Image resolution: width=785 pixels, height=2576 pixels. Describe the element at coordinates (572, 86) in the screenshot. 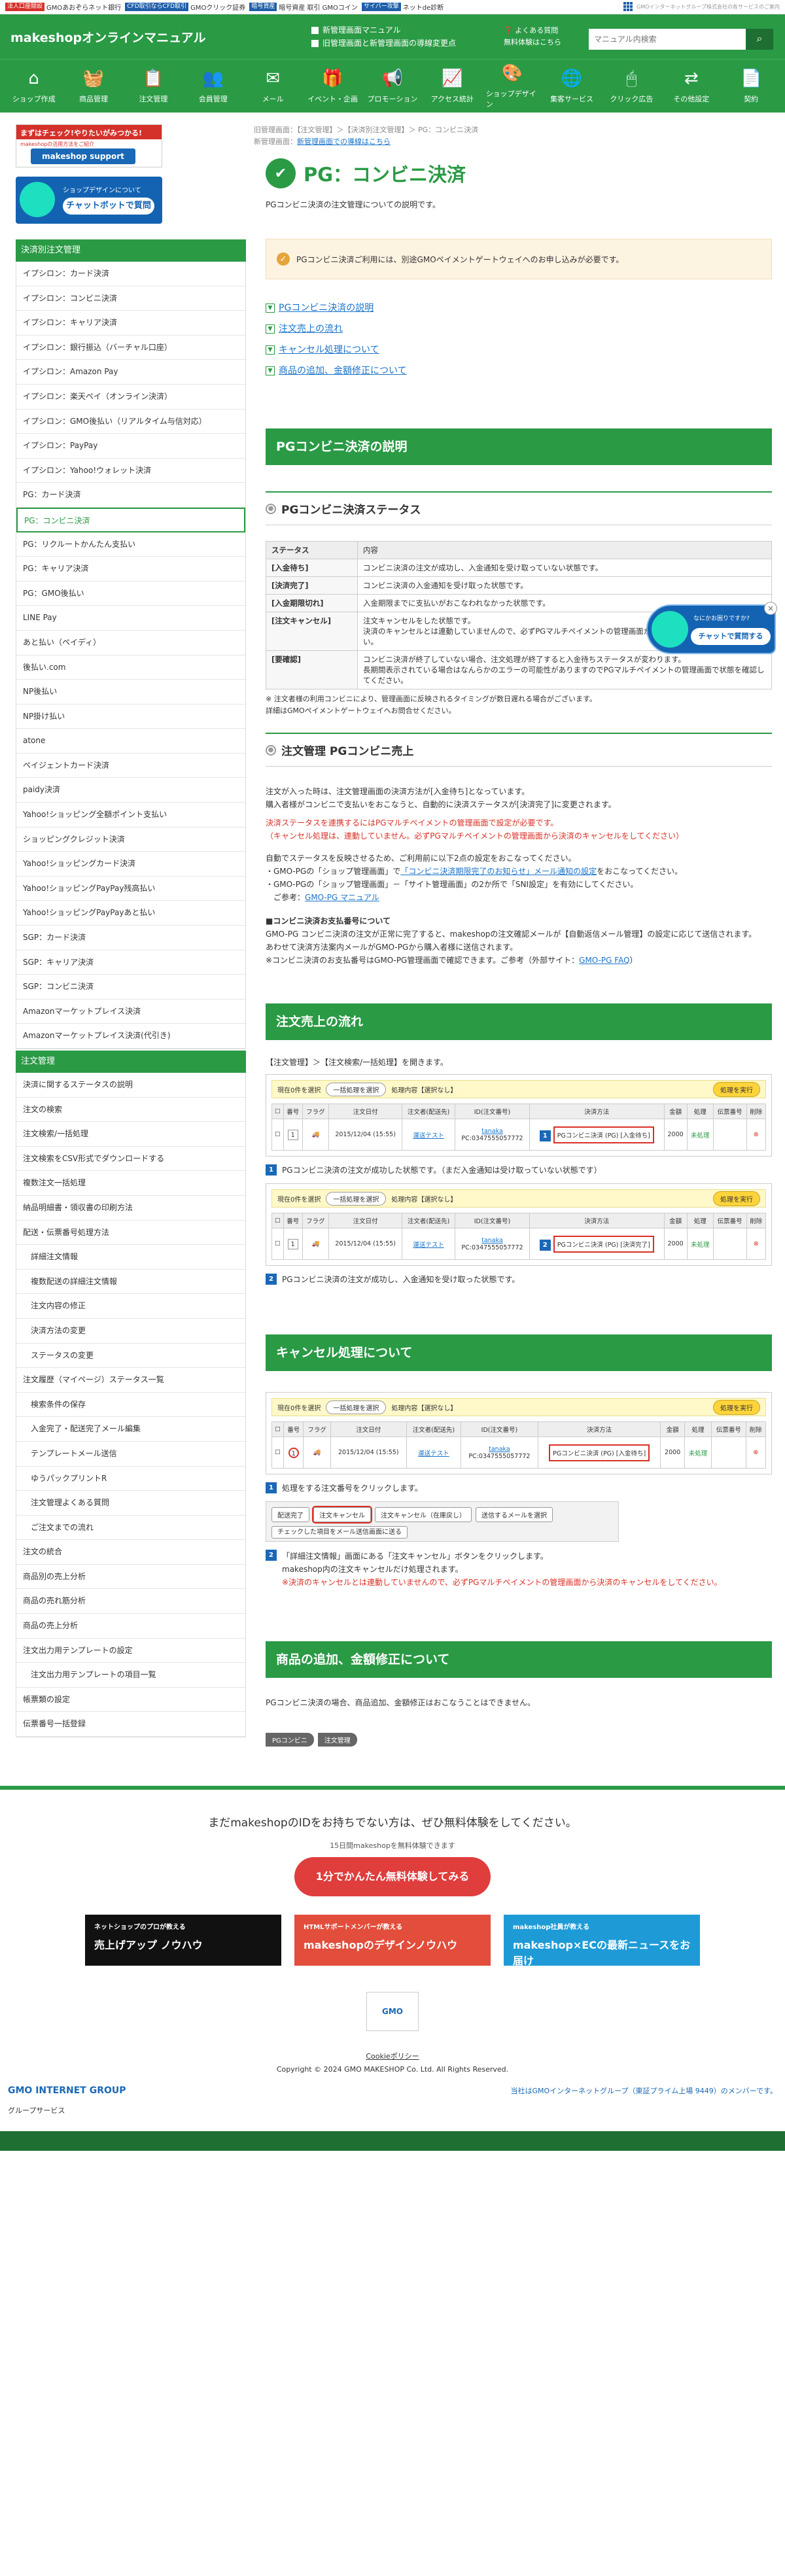

I see `nav-item-globe: 🌐 集客サービス` at that location.